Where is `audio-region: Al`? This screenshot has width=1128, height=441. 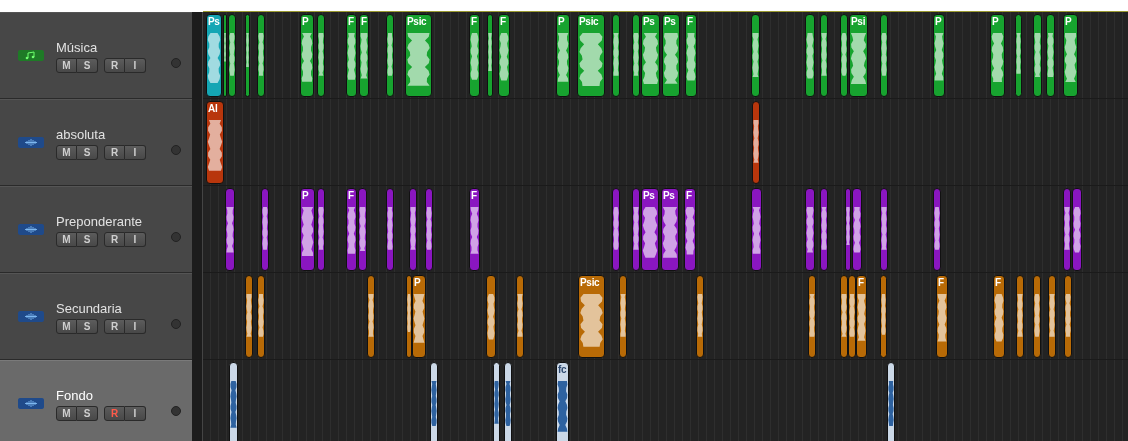 audio-region: Al is located at coordinates (215, 142).